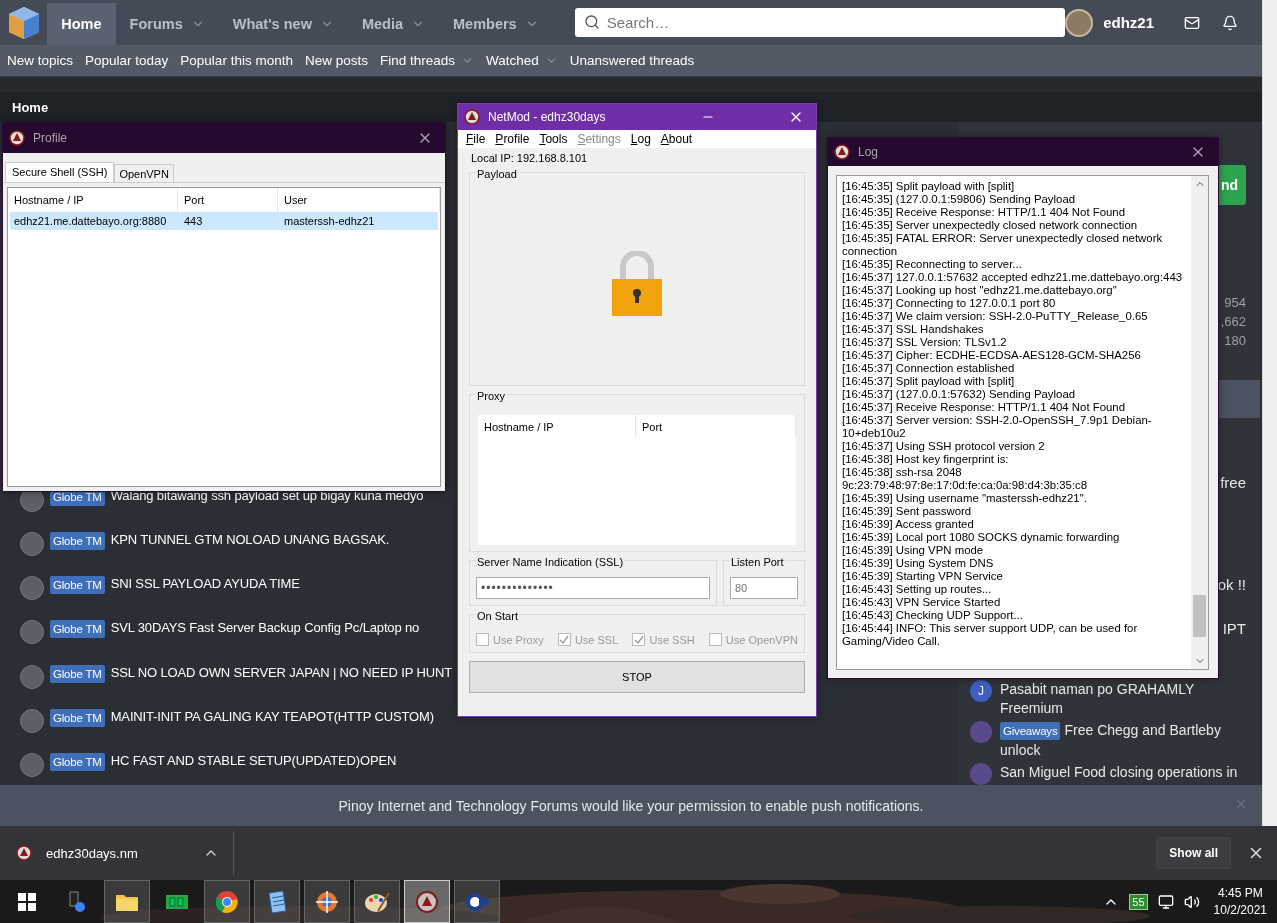 This screenshot has width=1277, height=923. I want to click on target-icon, so click(327, 901).